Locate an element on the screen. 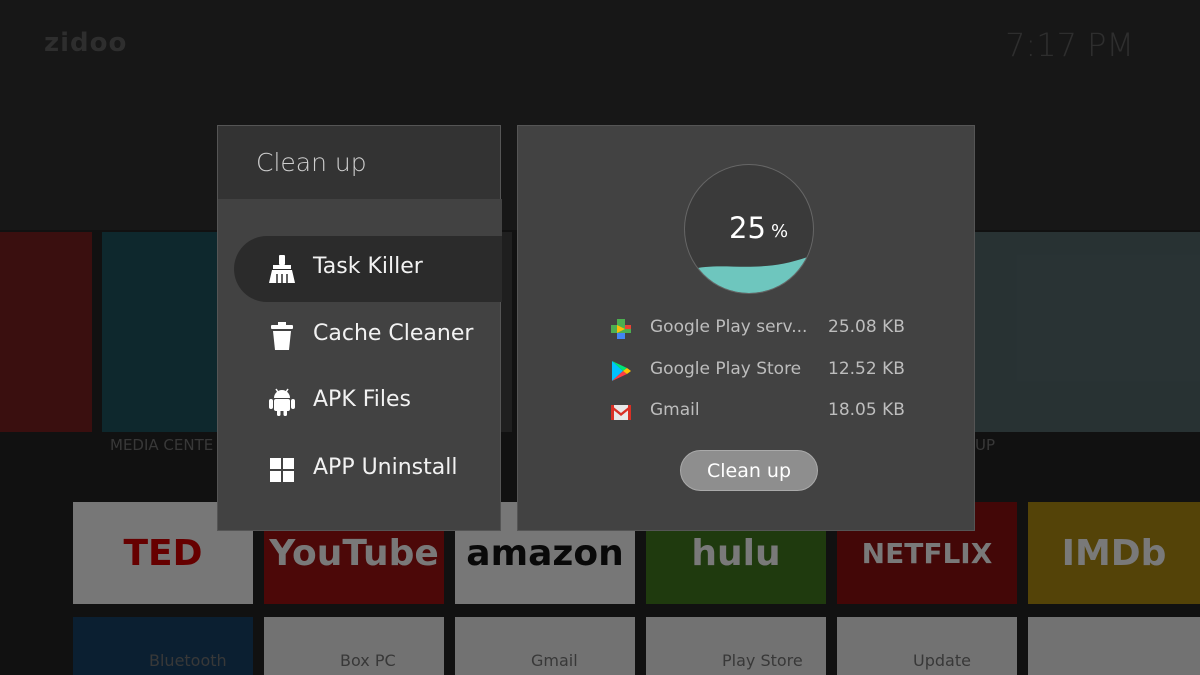 The image size is (1200, 675). menu-item-label: Task Killer is located at coordinates (368, 266).